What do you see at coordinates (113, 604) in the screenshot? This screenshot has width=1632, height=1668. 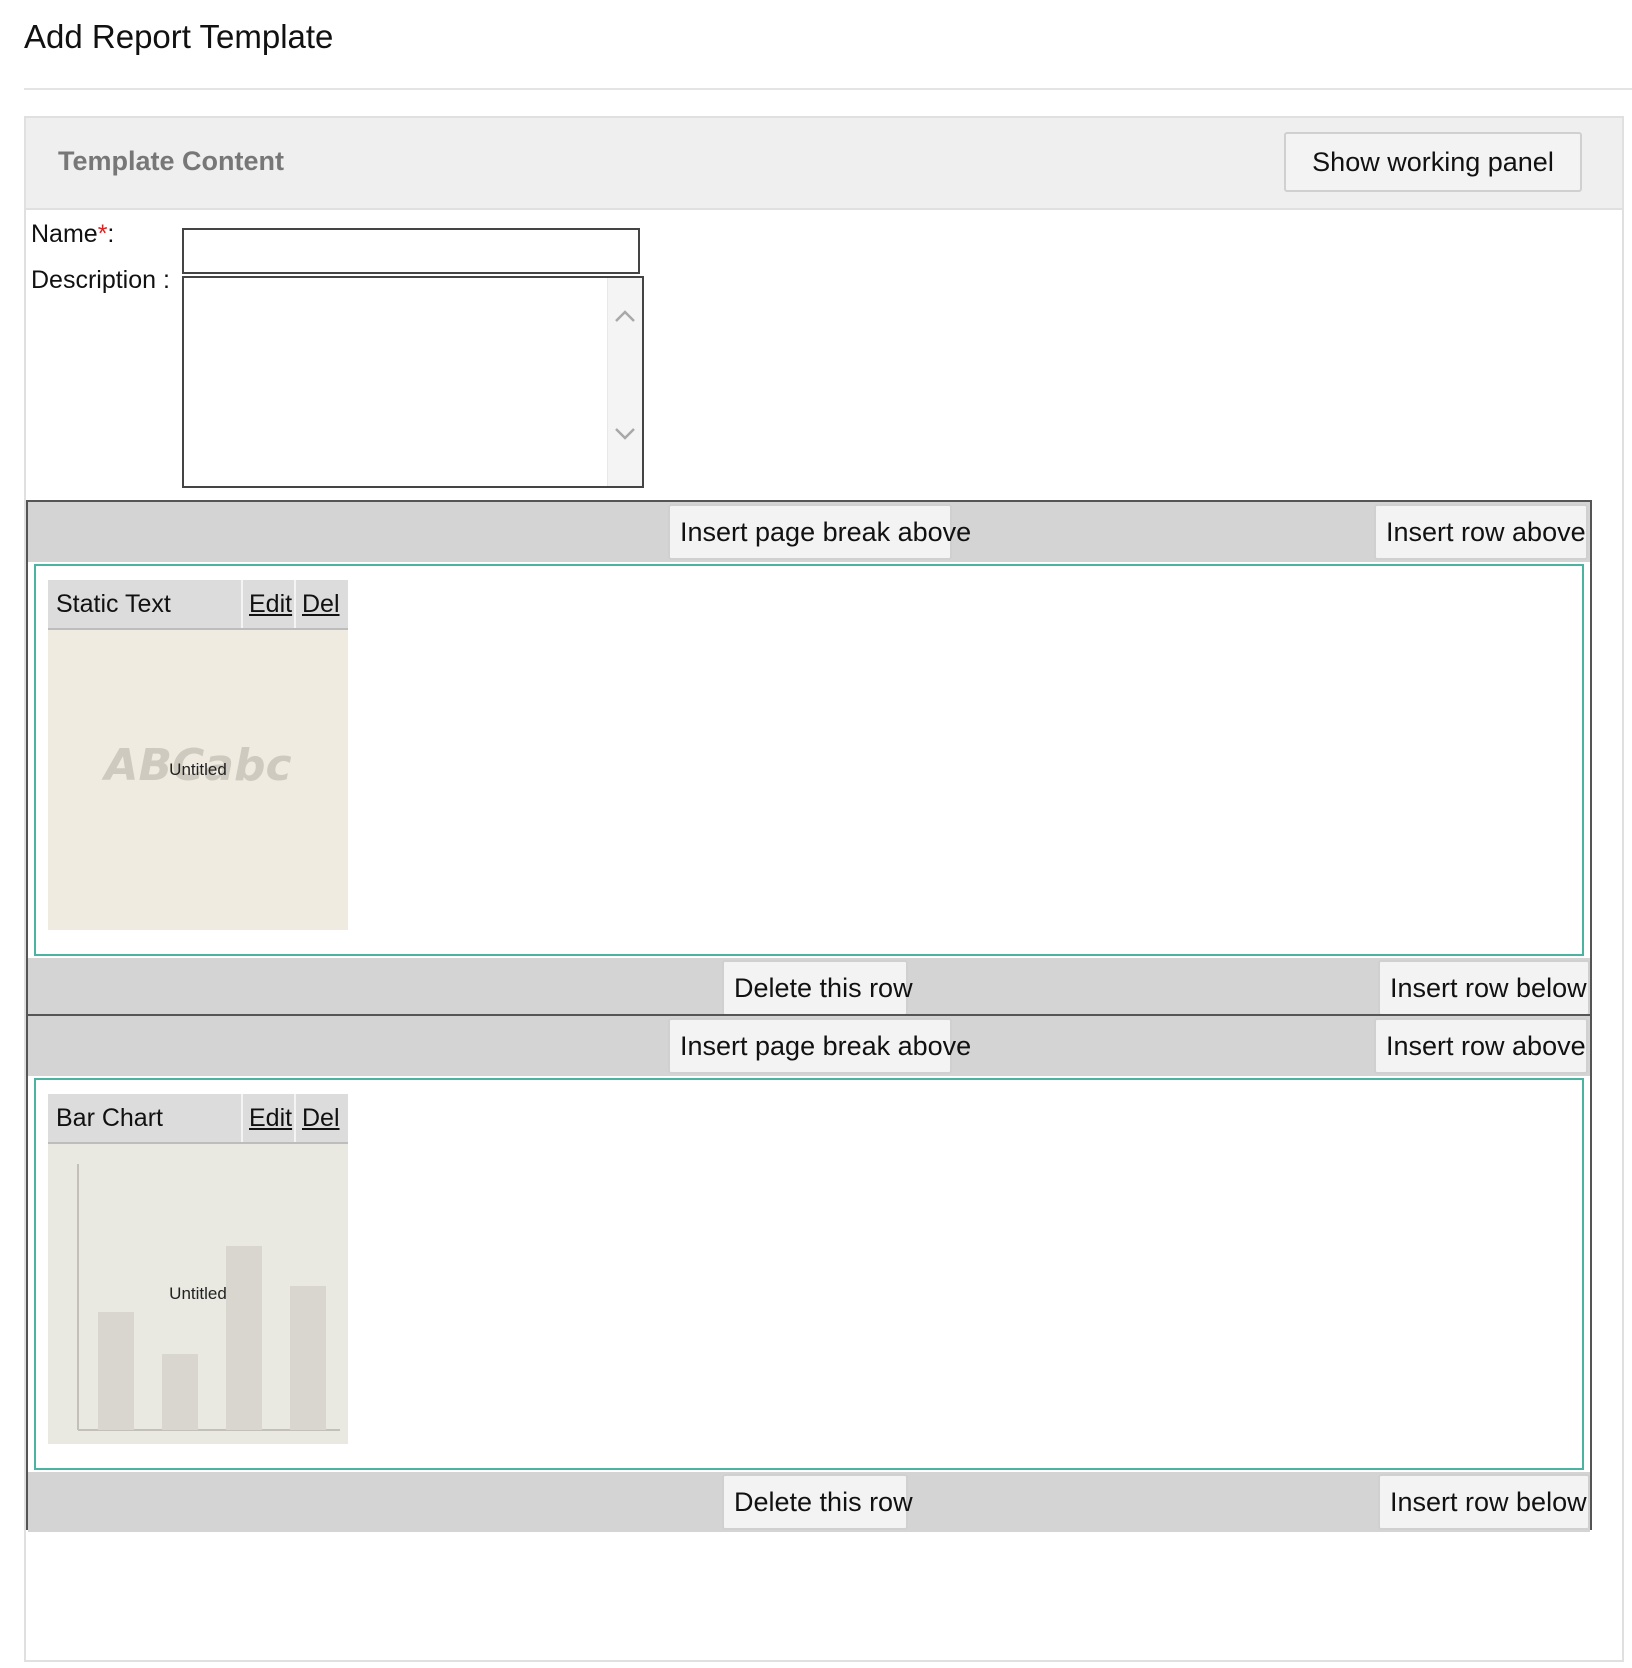 I see `widget-title: Static Text` at bounding box center [113, 604].